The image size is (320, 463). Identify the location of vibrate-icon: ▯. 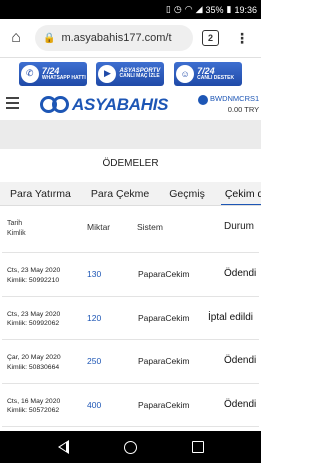
(168, 9).